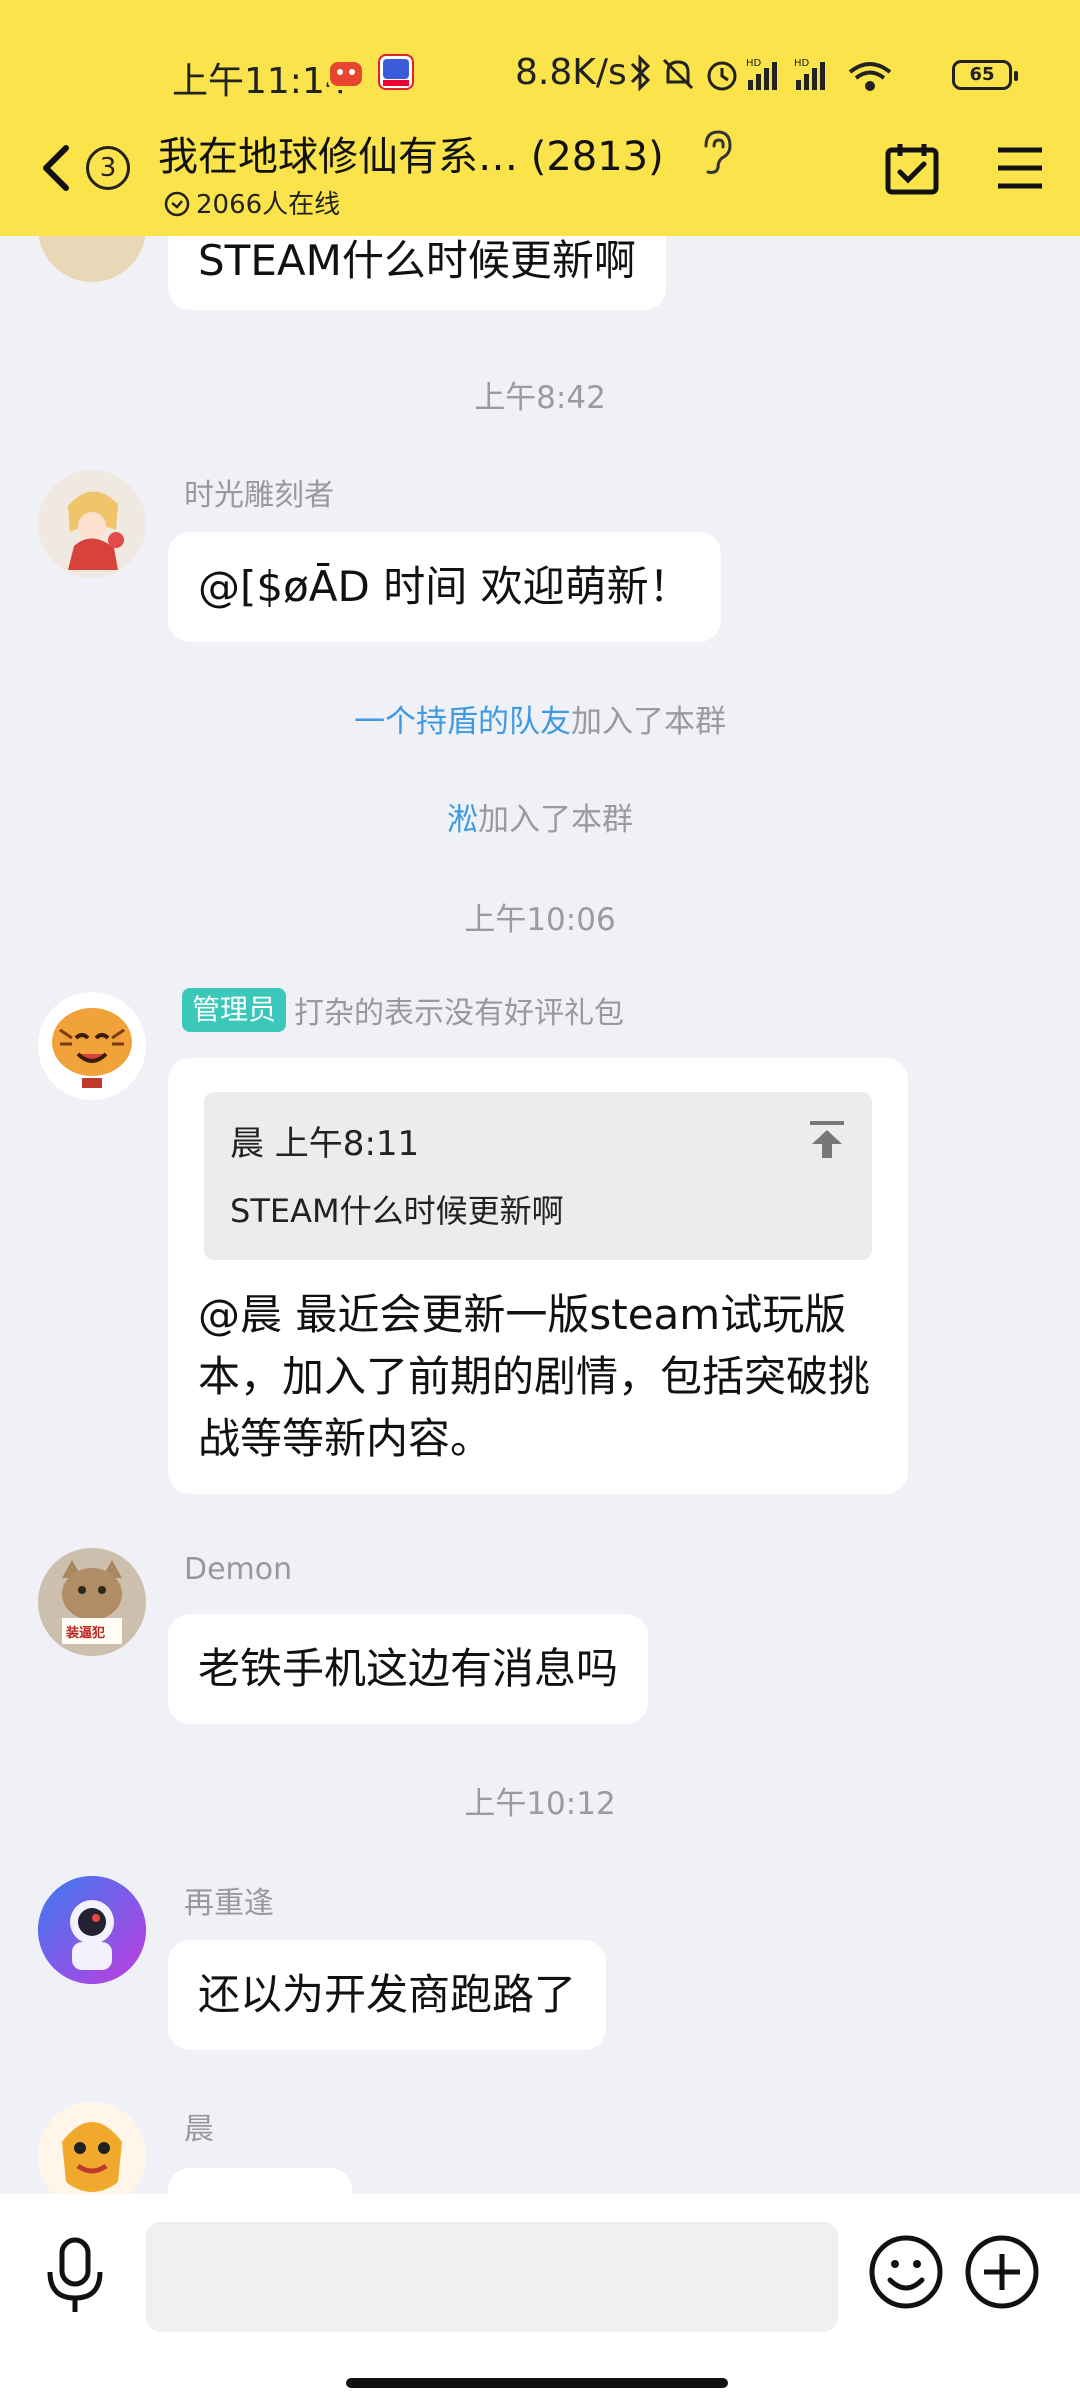 The image size is (1080, 2400). Describe the element at coordinates (229, 1903) in the screenshot. I see `sender-name: 再重逢` at that location.